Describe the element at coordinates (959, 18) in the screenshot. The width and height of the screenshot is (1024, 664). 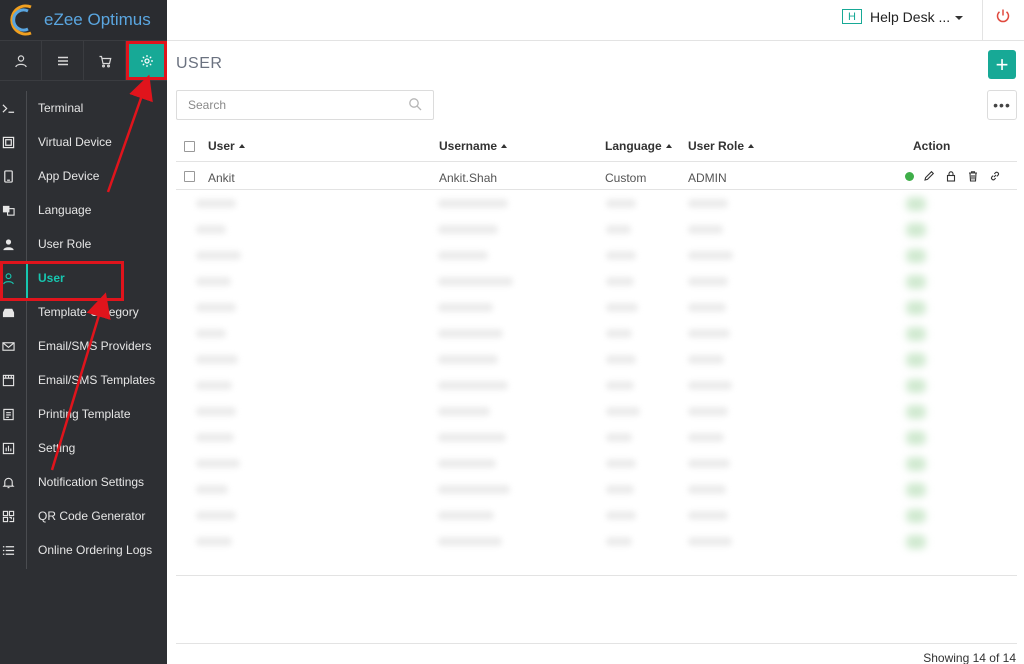
I see `caret-down-icon` at that location.